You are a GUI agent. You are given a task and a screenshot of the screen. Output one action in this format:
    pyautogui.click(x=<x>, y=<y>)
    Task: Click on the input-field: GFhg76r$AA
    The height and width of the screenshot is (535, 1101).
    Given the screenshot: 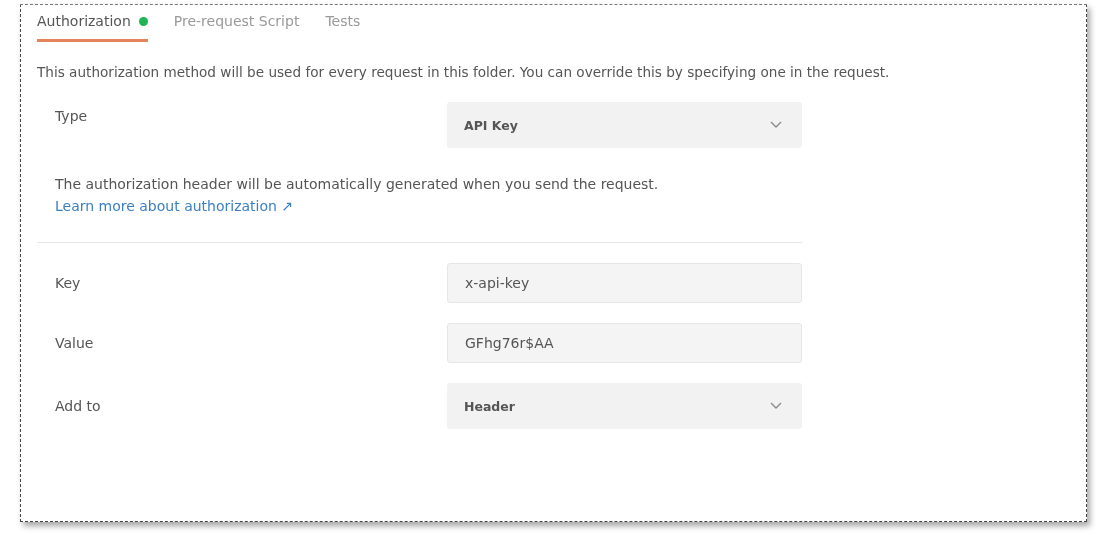 What is the action you would take?
    pyautogui.click(x=624, y=343)
    